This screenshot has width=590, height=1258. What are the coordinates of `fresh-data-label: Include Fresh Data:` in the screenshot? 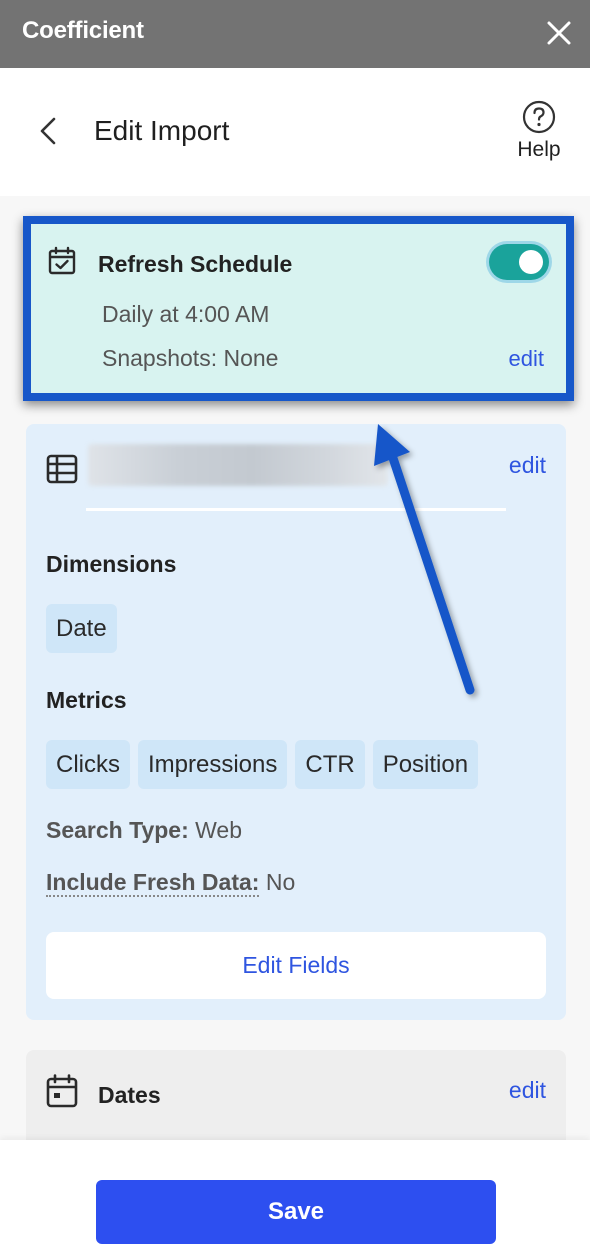 It's located at (153, 883).